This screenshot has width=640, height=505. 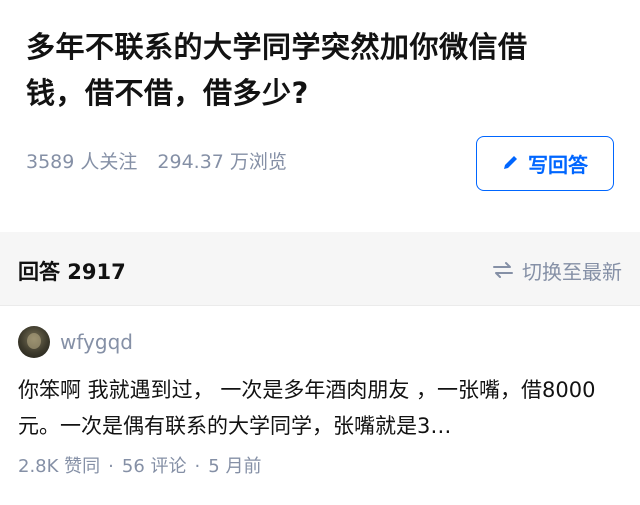 I want to click on author-row: wfygqd, so click(x=75, y=342).